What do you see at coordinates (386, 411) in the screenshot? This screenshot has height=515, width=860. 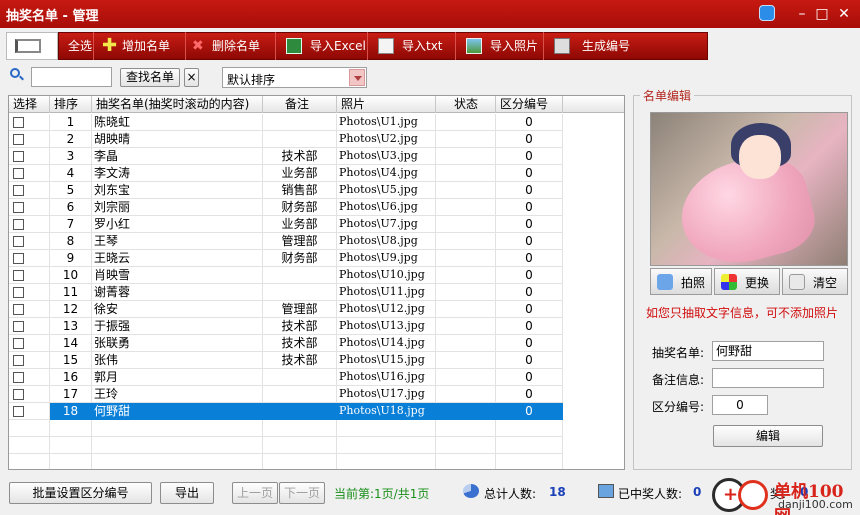 I see `cell-photo: Photos\U18.jpg` at bounding box center [386, 411].